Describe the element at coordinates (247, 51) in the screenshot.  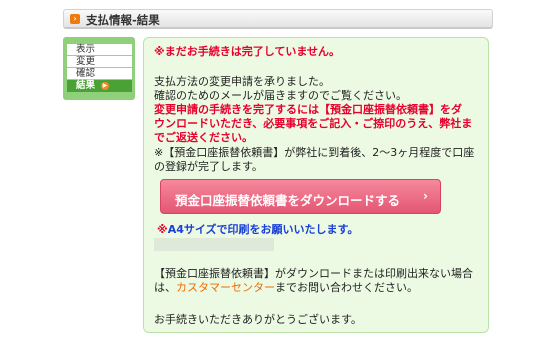
I see `incomplete-warning: ※まだお手続きは完了していません。` at that location.